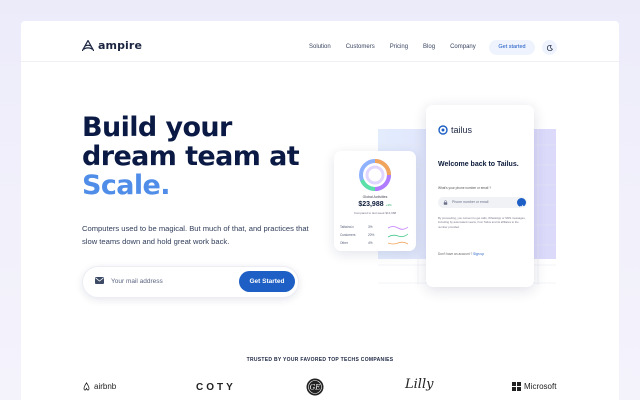 The width and height of the screenshot is (640, 400). What do you see at coordinates (320, 47) in the screenshot?
I see `menu-item-solution: Solution` at bounding box center [320, 47].